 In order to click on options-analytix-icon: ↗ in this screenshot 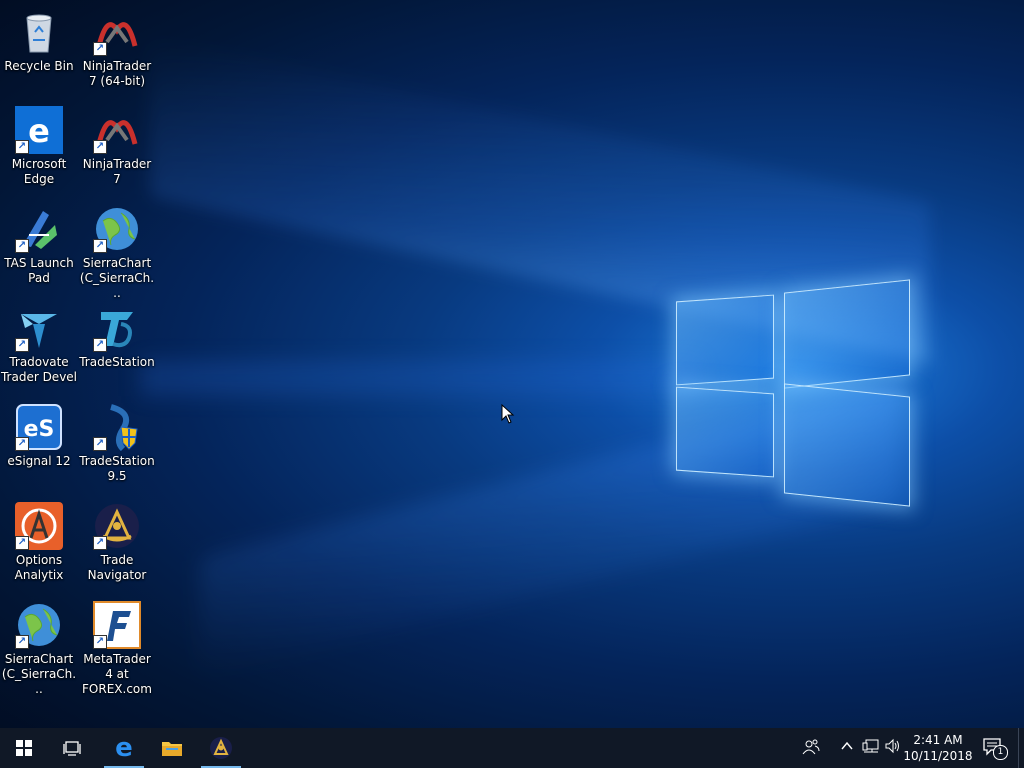, I will do `click(39, 526)`.